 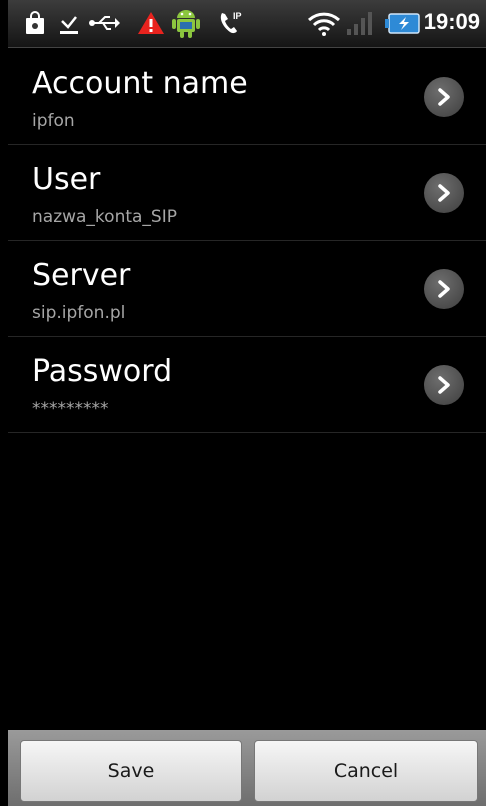 I want to click on status-time: 19:09, so click(x=451, y=21).